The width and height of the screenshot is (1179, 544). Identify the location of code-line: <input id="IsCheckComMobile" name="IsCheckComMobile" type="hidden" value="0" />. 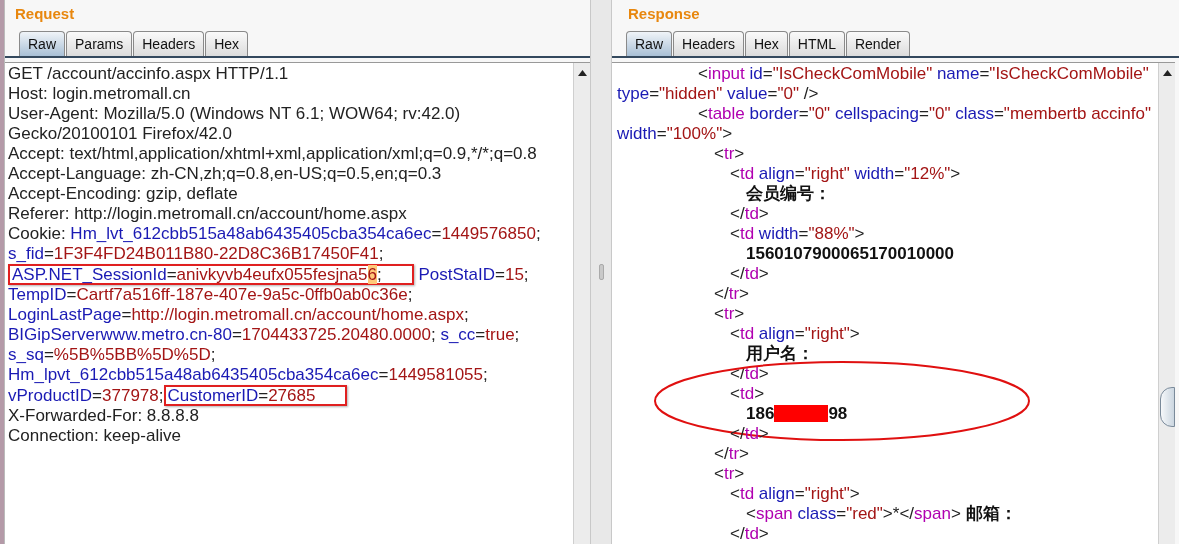
(883, 84).